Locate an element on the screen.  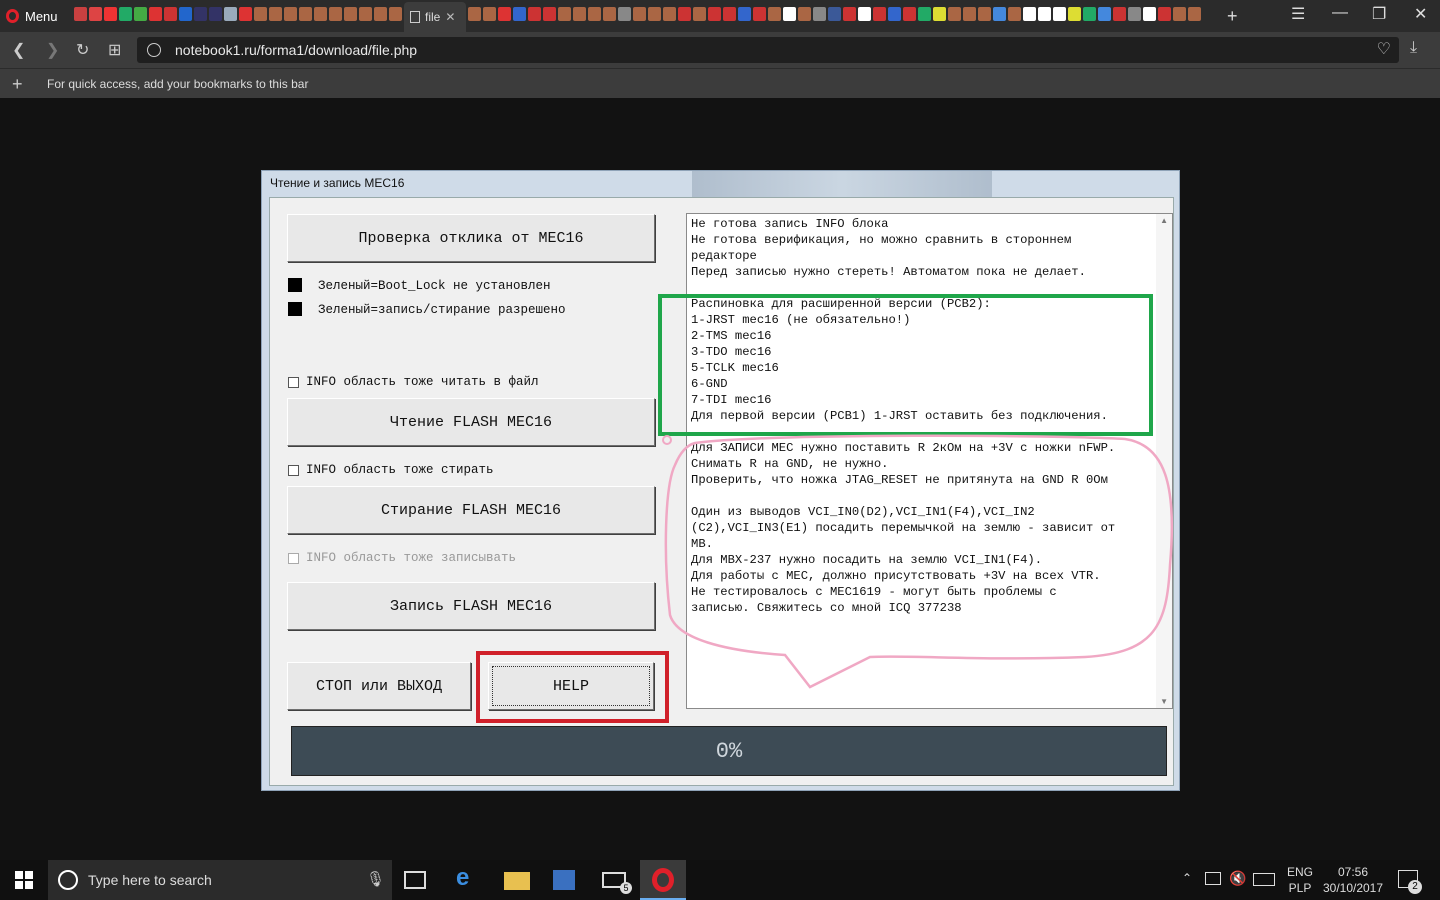
info-read-checkbox is located at coordinates (293, 382).